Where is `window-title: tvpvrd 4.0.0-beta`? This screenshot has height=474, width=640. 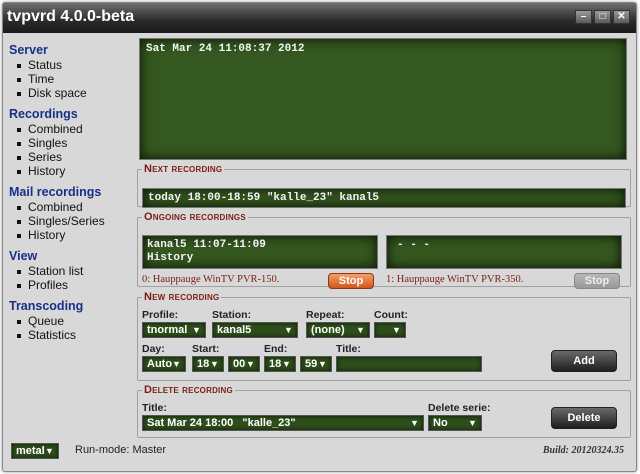
window-title: tvpvrd 4.0.0-beta is located at coordinates (71, 16).